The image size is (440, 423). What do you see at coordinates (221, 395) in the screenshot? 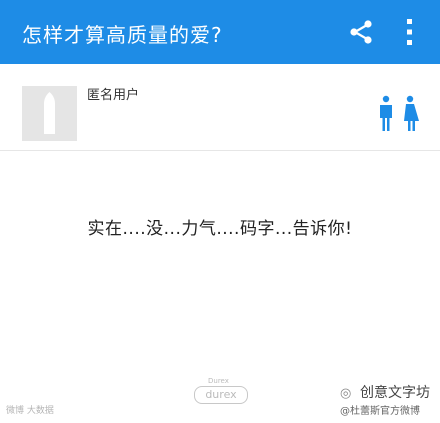
I see `brand-logo: durex` at bounding box center [221, 395].